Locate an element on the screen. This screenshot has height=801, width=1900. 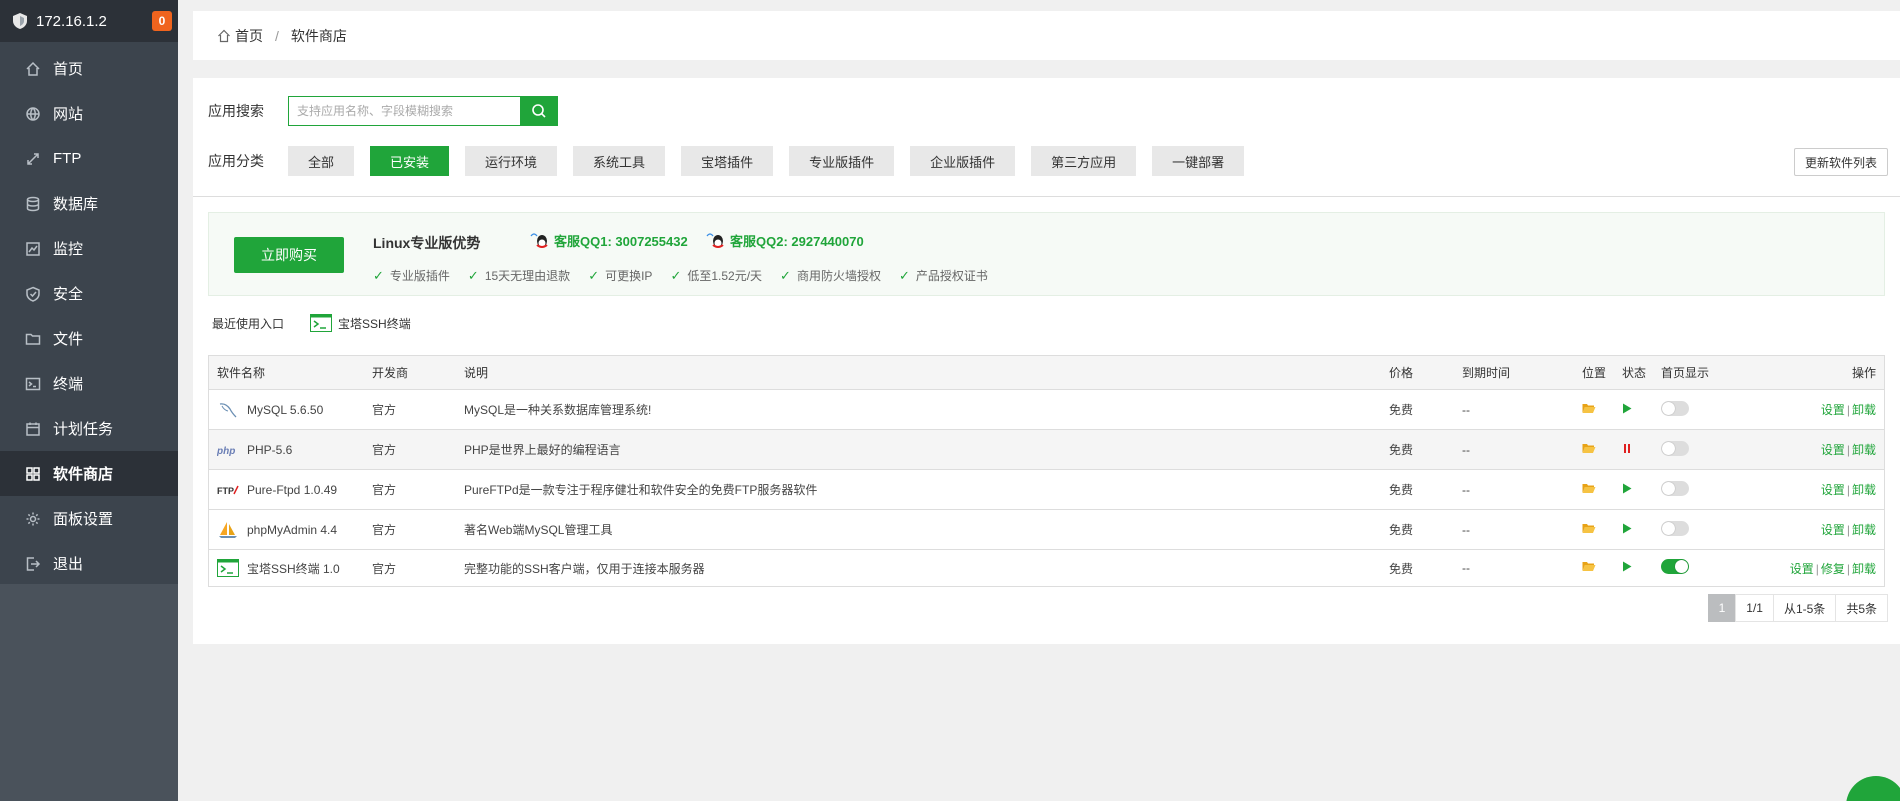
sidebar-item-files: 文件 is located at coordinates (89, 338).